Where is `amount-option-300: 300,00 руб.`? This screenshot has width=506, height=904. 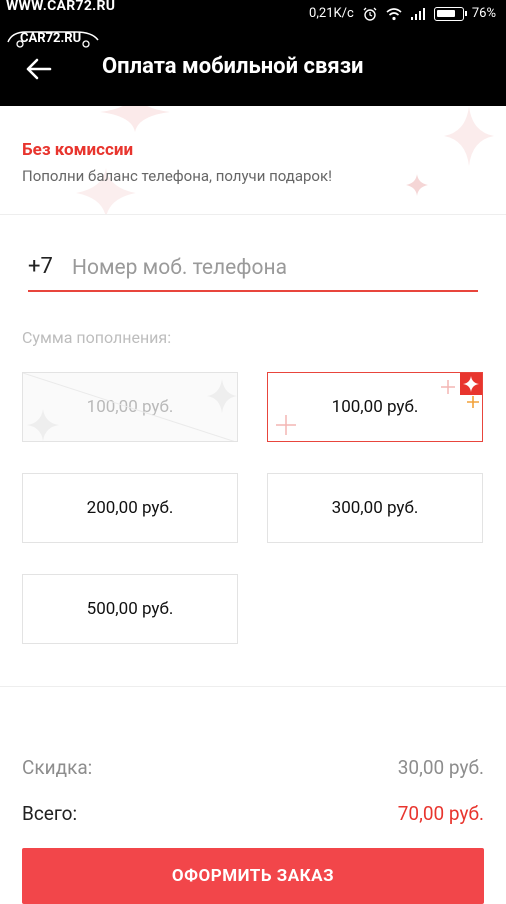
amount-option-300: 300,00 руб. is located at coordinates (375, 508).